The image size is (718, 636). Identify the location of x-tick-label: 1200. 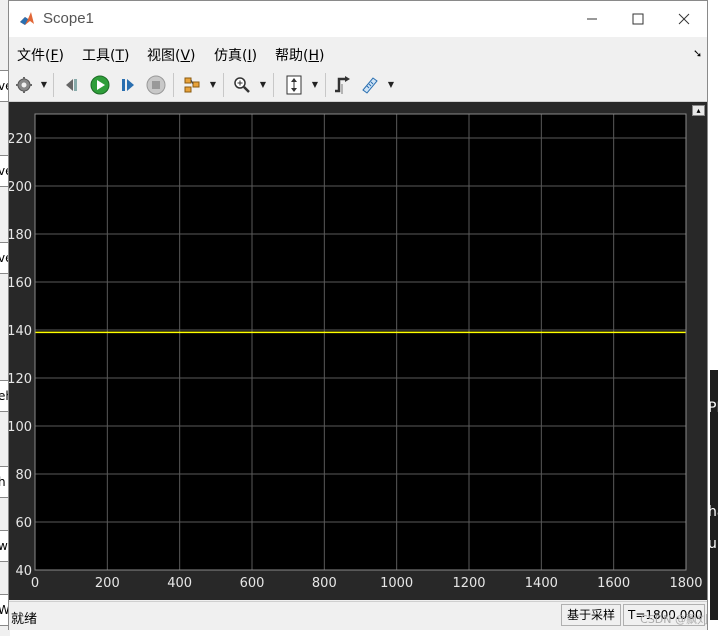
(468, 583).